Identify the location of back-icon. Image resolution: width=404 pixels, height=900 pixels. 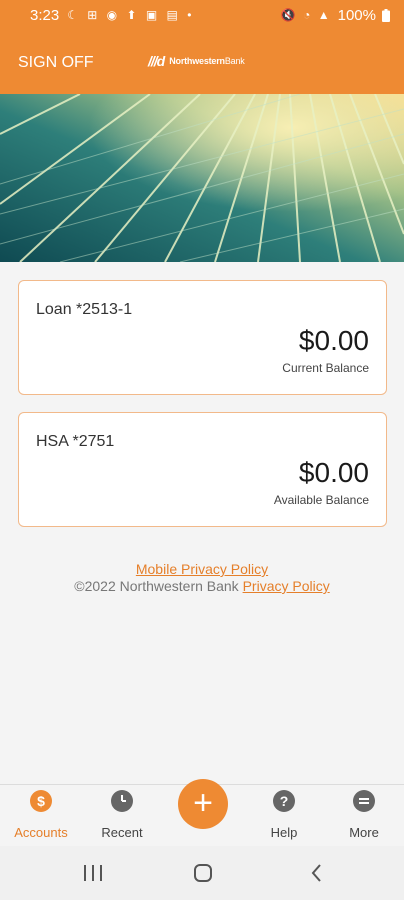
(316, 873).